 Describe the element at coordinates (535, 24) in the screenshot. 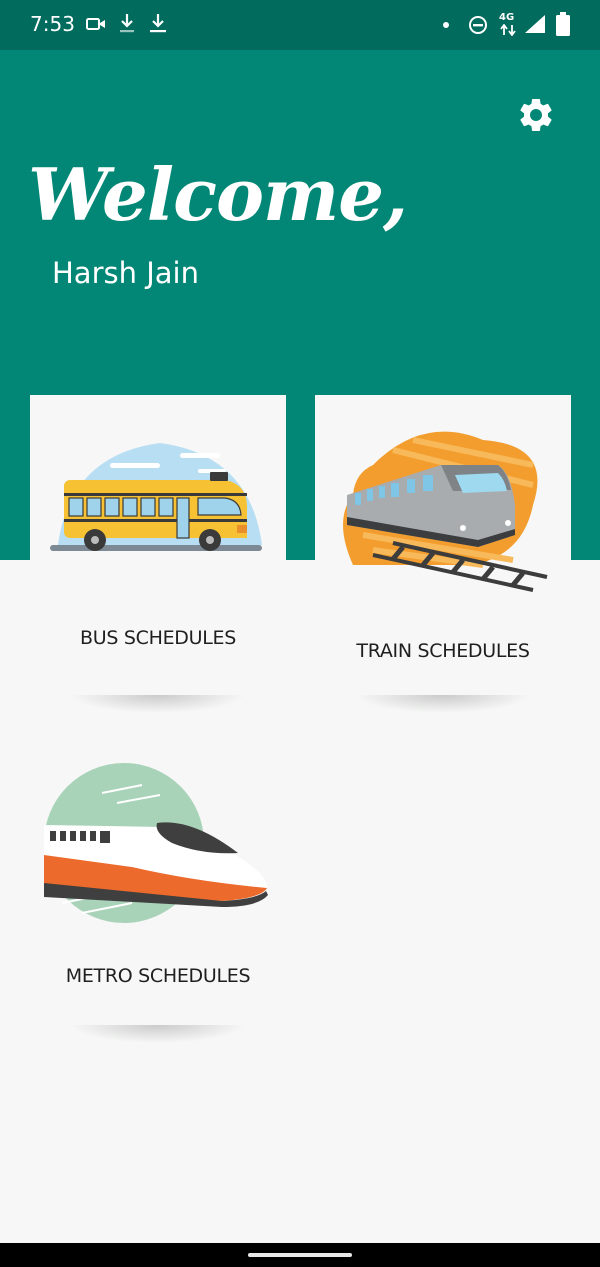

I see `signal-icon` at that location.